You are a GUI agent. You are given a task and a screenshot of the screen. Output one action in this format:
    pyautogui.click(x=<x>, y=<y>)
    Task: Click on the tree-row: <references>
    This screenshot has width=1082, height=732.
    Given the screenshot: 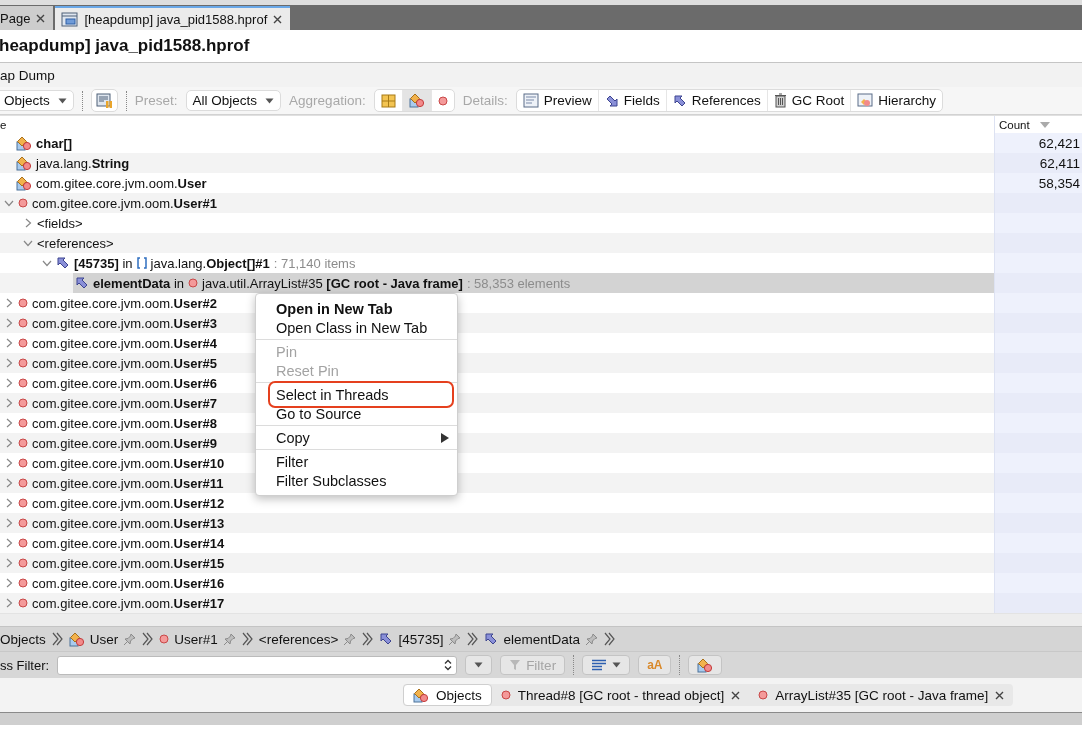 What is the action you would take?
    pyautogui.click(x=74, y=243)
    